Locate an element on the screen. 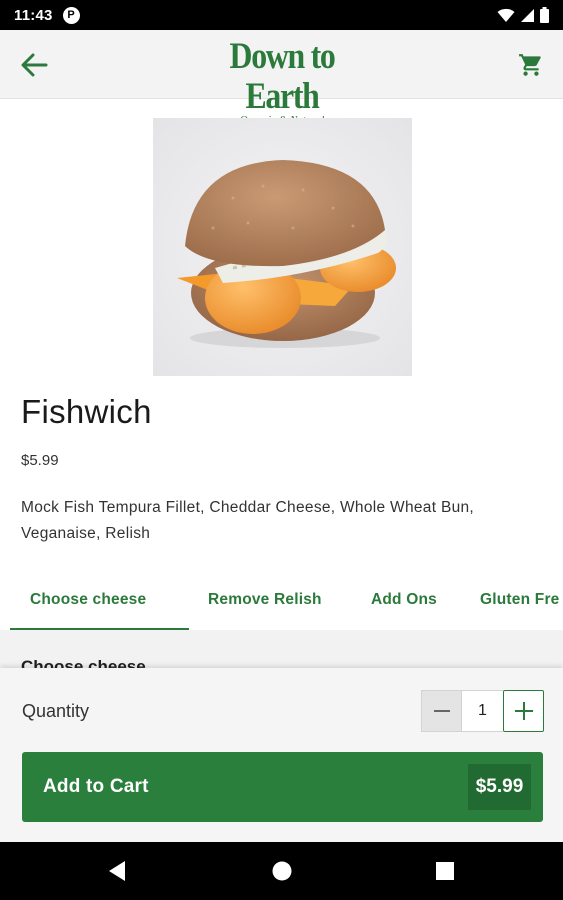 This screenshot has height=900, width=563. tab-choose-cheese: Choose cheese is located at coordinates (99, 600).